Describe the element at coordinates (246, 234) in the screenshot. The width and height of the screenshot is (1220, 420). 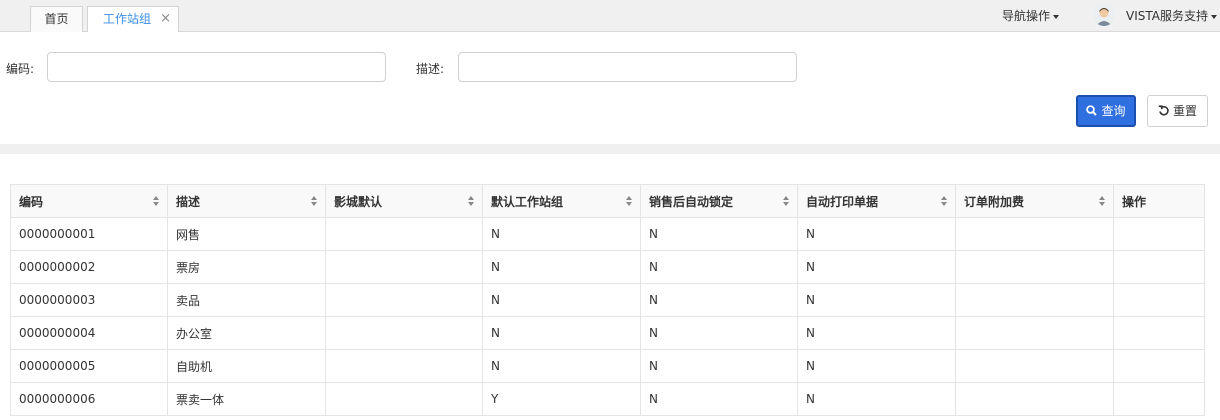
I see `cell-desc: 网售` at that location.